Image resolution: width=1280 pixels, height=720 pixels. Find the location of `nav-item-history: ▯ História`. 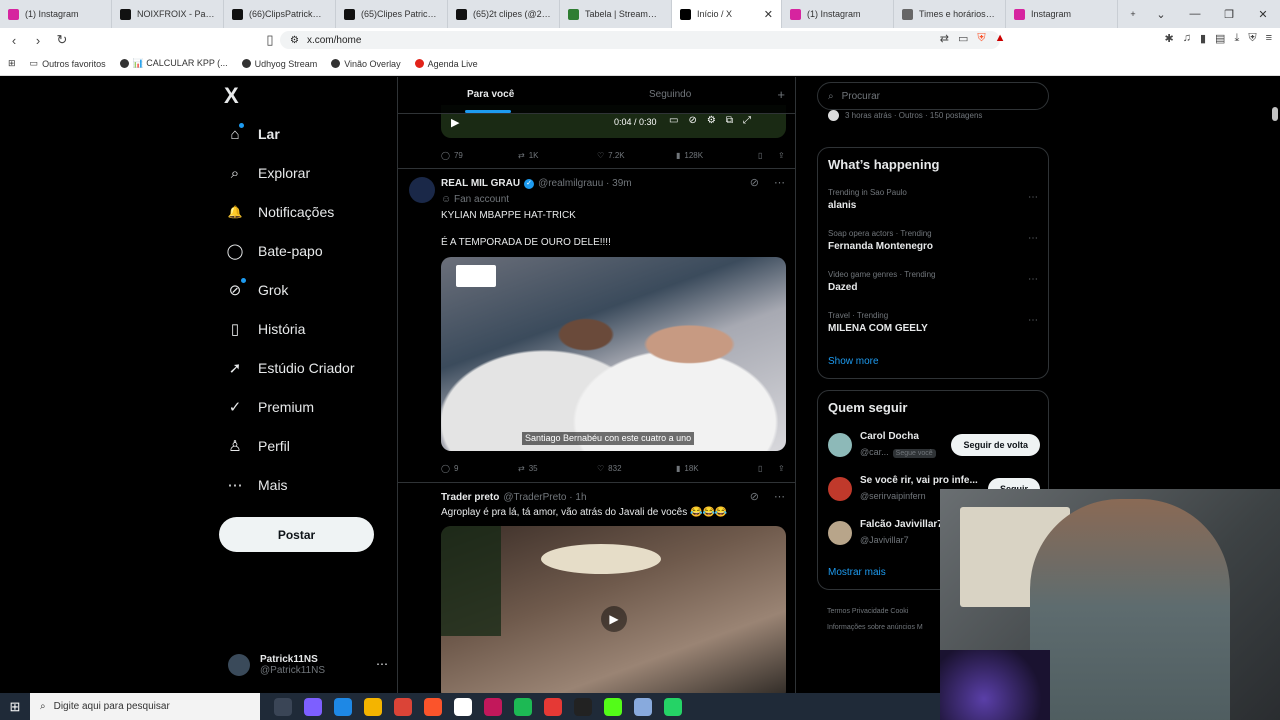

nav-item-history: ▯ História is located at coordinates (266, 329).